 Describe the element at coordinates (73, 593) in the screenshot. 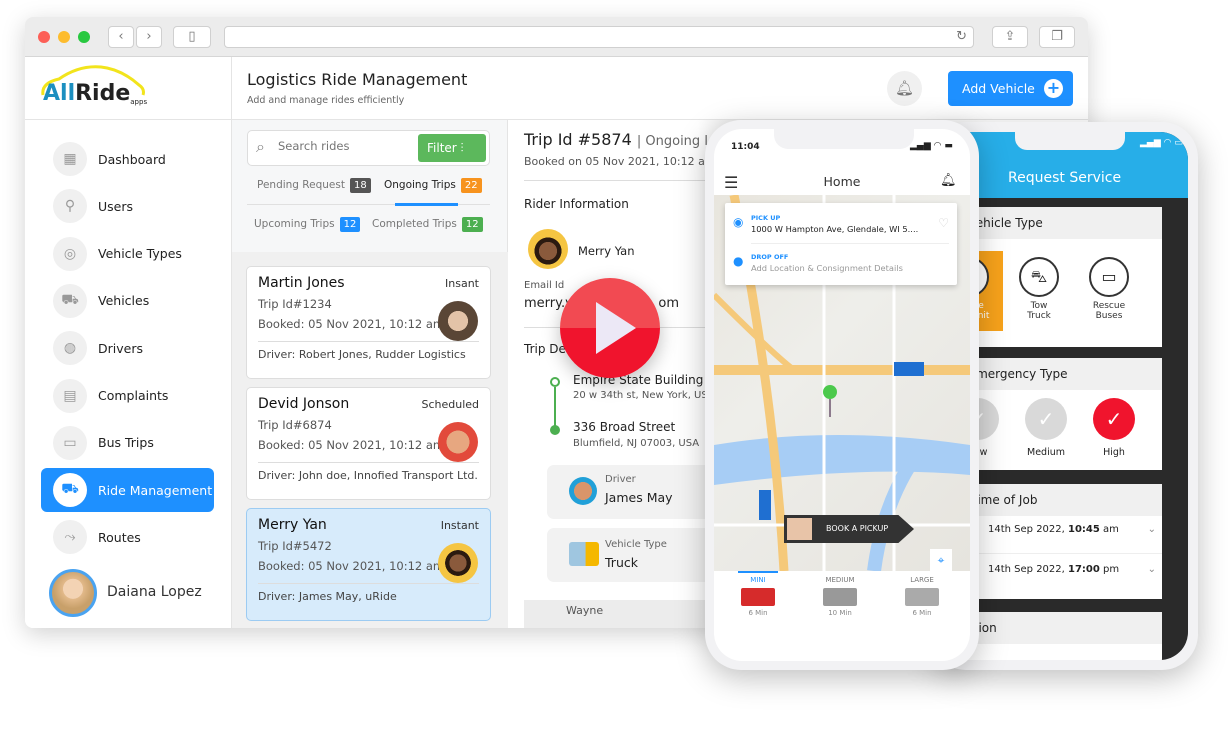

I see `user-avatar` at that location.